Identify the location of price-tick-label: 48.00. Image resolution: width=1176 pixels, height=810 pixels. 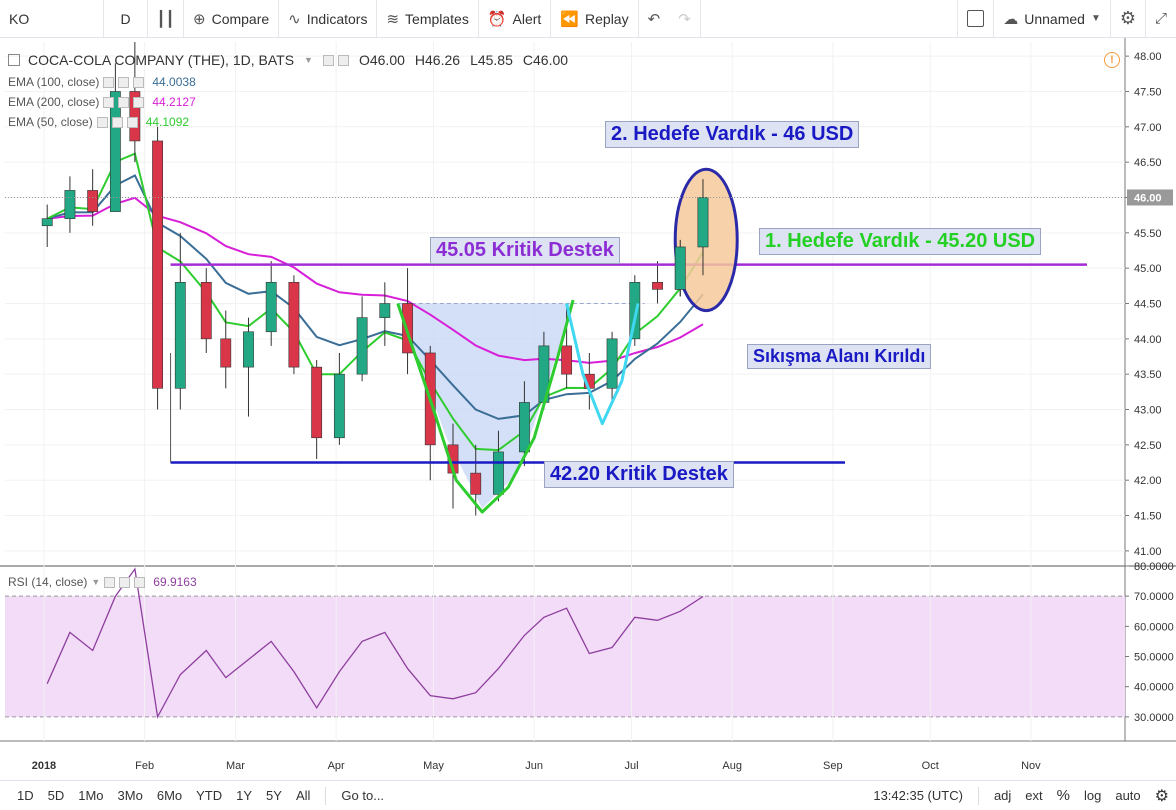
(1148, 57).